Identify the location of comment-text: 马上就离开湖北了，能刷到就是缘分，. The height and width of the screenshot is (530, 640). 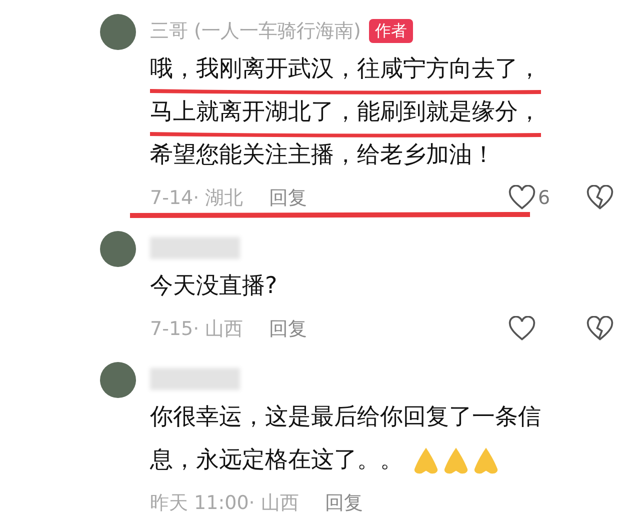
(345, 112).